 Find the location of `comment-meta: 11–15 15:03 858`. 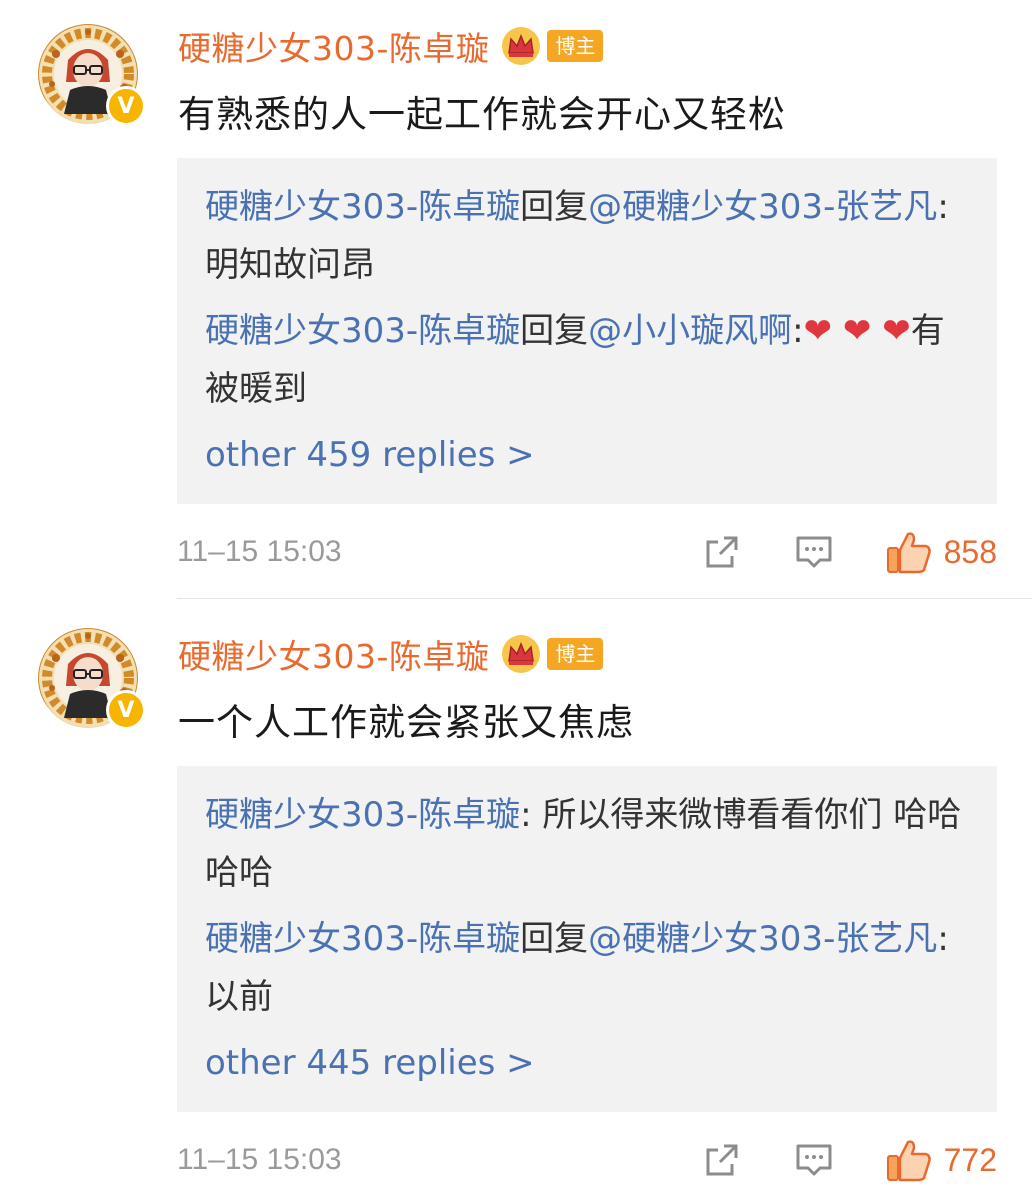

comment-meta: 11–15 15:03 858 is located at coordinates (587, 552).